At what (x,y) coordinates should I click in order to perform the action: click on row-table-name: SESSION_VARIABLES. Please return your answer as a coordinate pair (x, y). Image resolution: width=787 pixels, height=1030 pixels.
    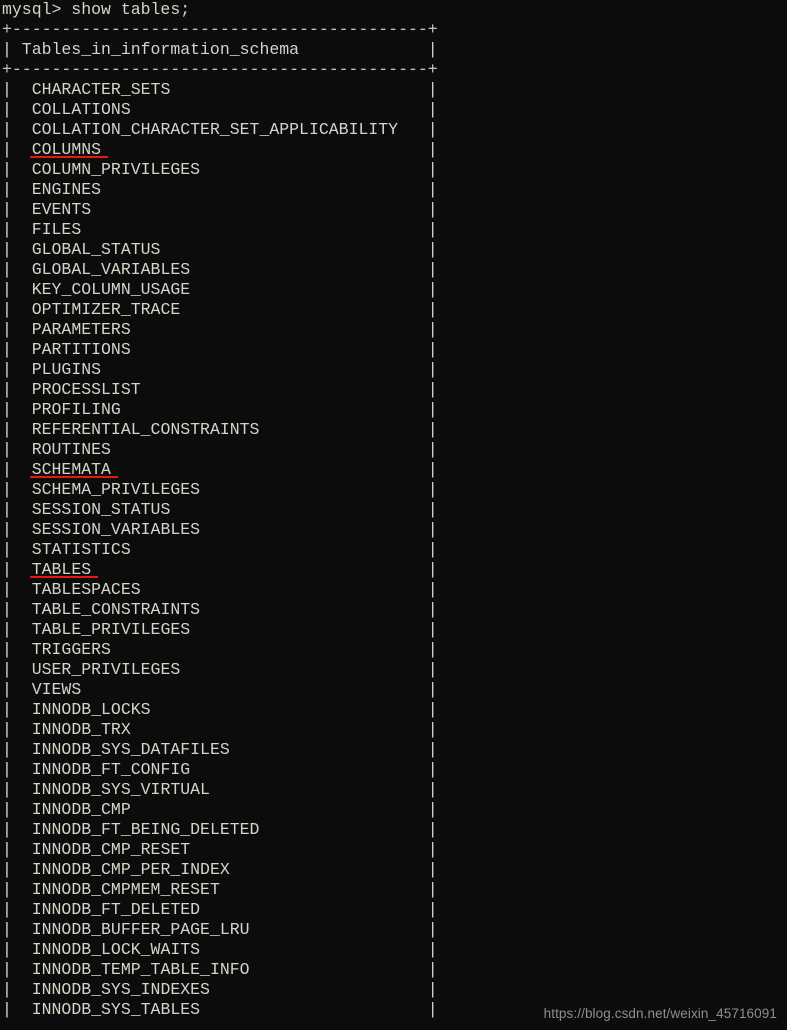
    Looking at the image, I should click on (116, 529).